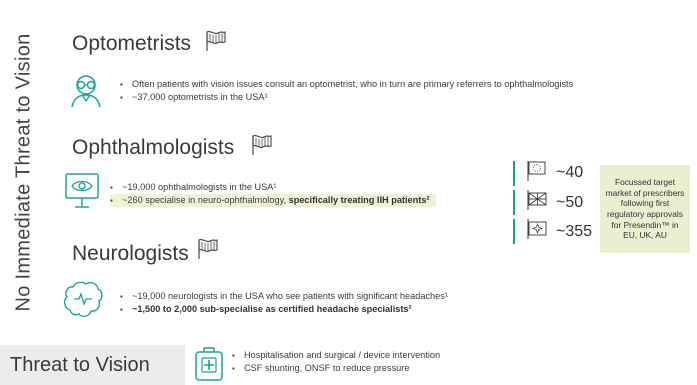 This screenshot has width=697, height=385. Describe the element at coordinates (83, 299) in the screenshot. I see `brain-icon` at that location.